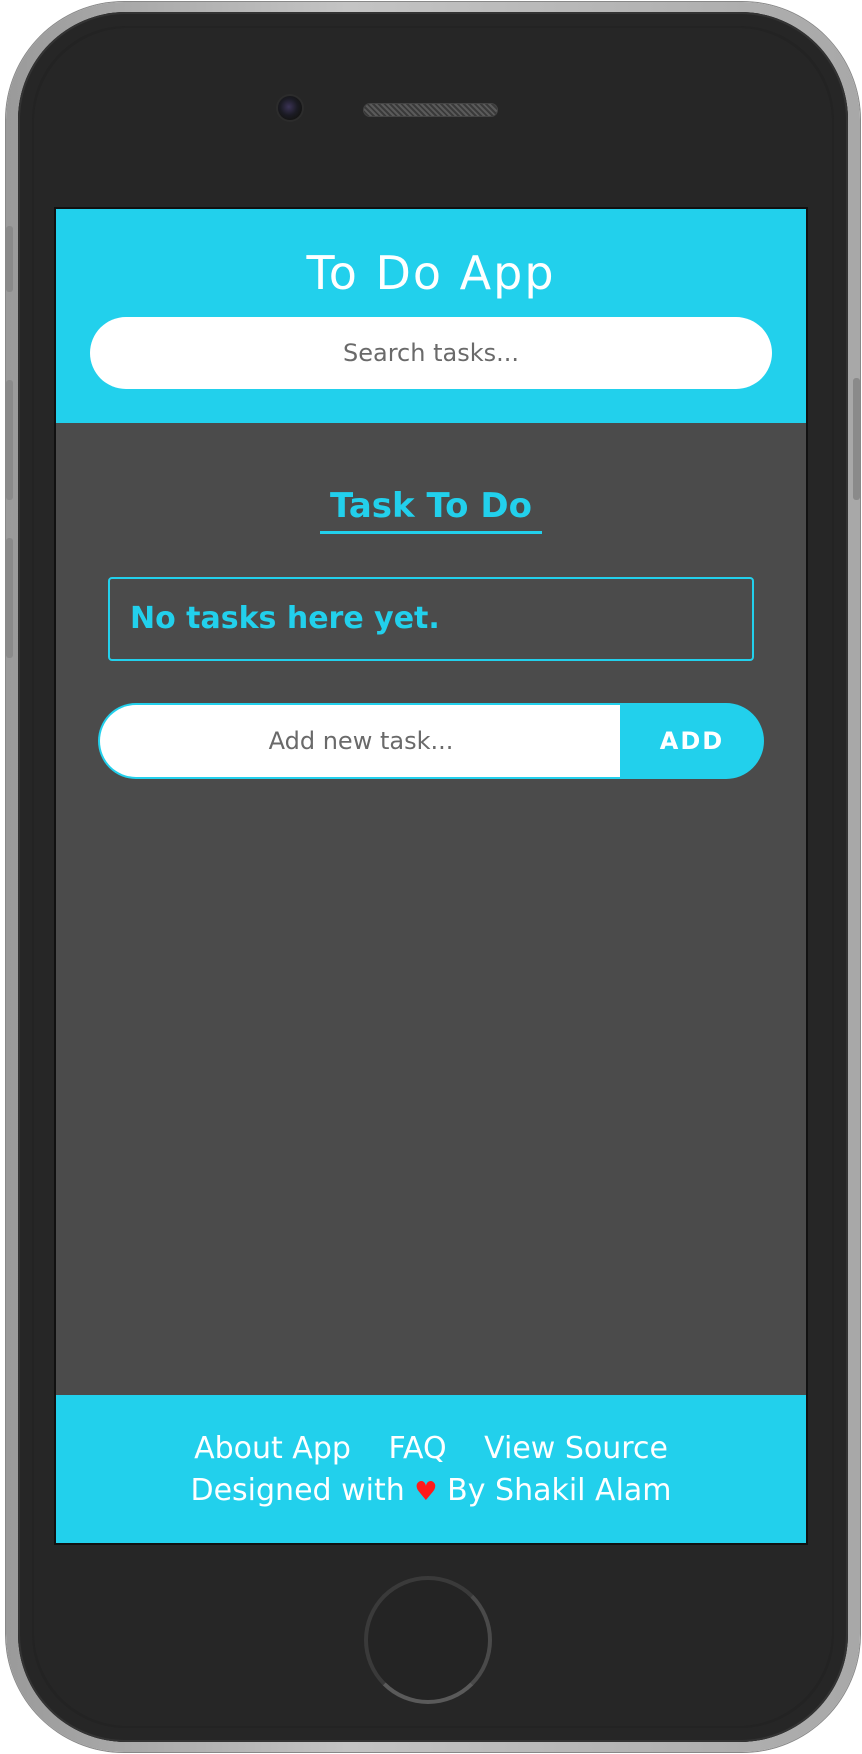  Describe the element at coordinates (559, 1490) in the screenshot. I see `credit-suffix: By Shakil Alam` at that location.